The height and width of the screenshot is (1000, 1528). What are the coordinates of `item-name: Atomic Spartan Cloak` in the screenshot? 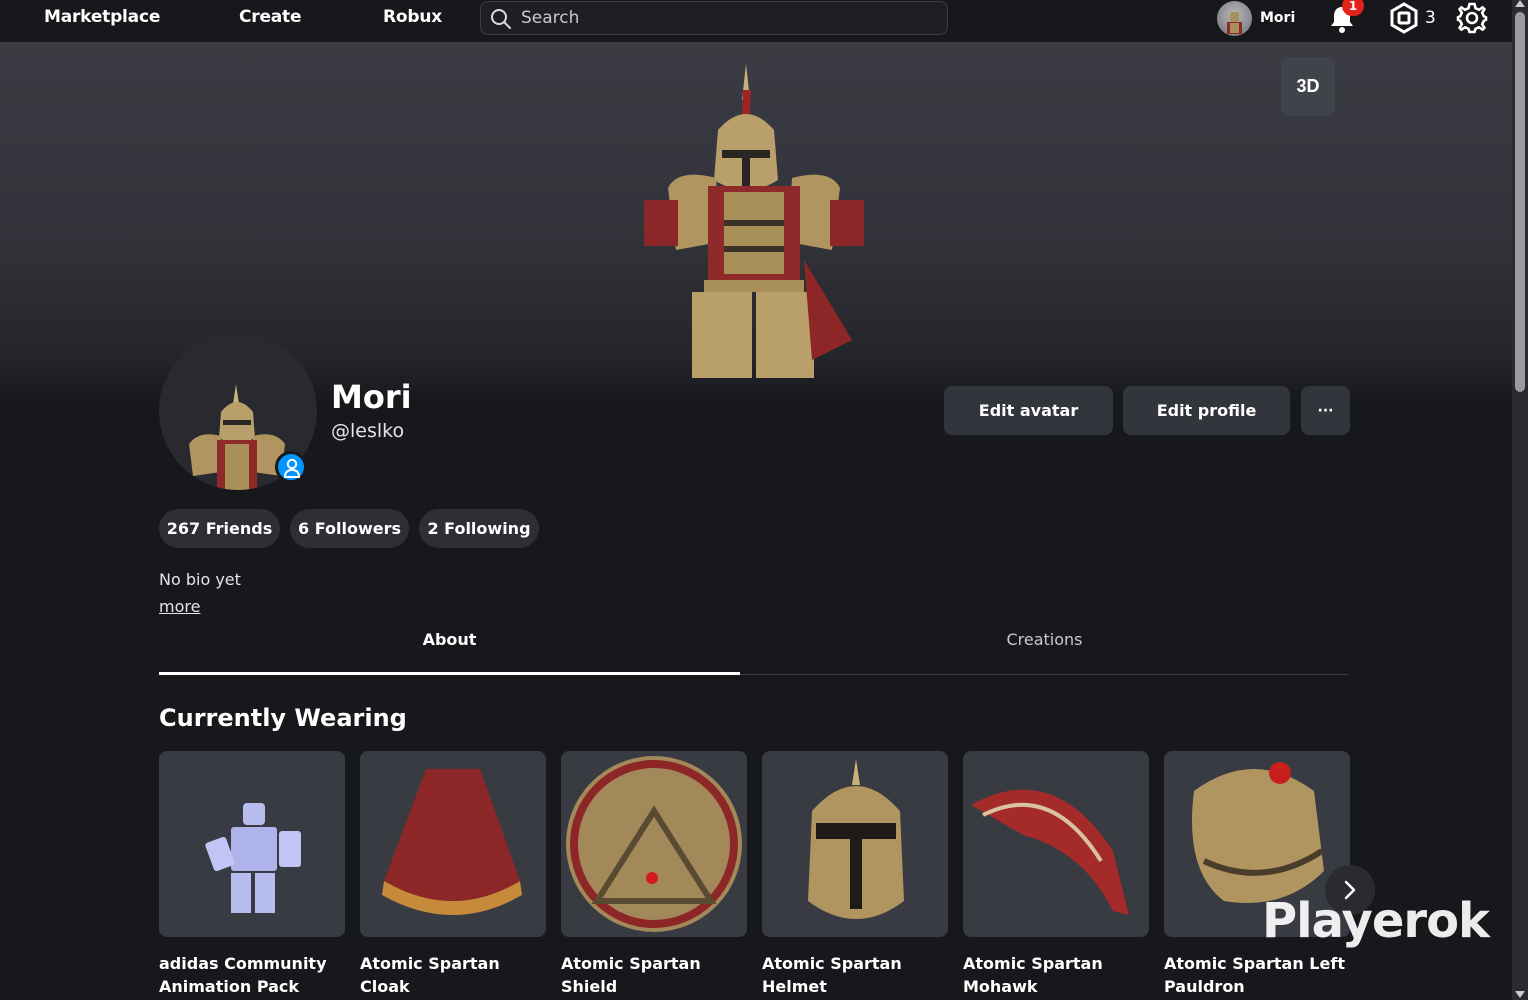 It's located at (453, 975).